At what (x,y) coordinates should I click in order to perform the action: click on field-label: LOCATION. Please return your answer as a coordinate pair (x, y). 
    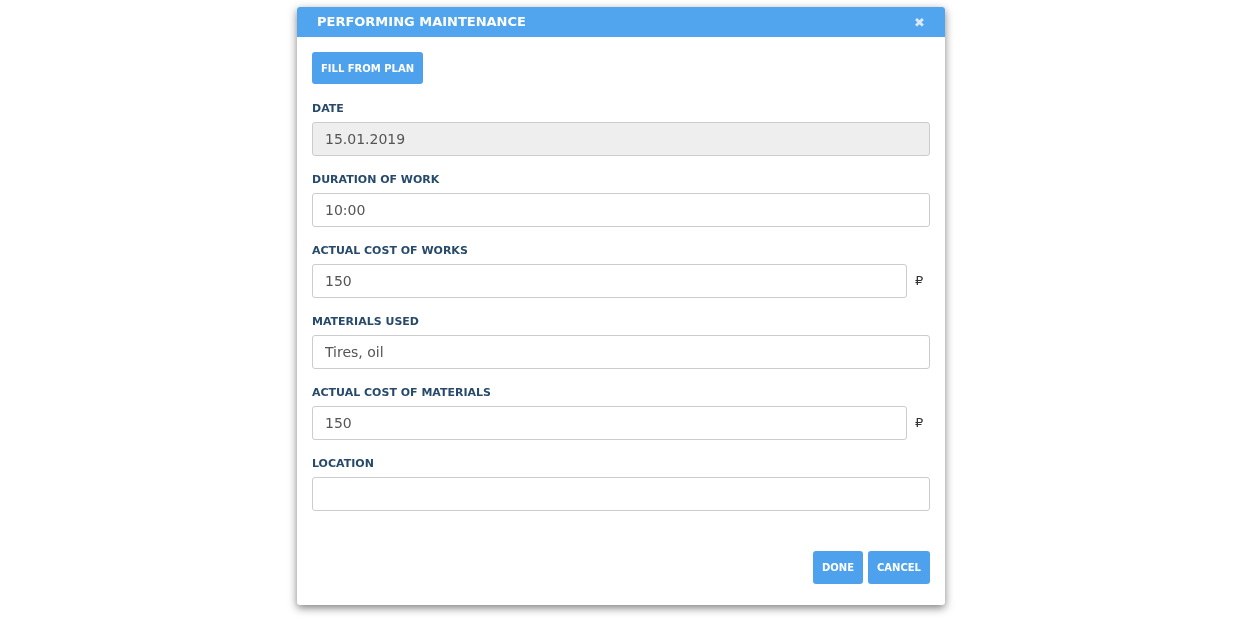
    Looking at the image, I should click on (343, 464).